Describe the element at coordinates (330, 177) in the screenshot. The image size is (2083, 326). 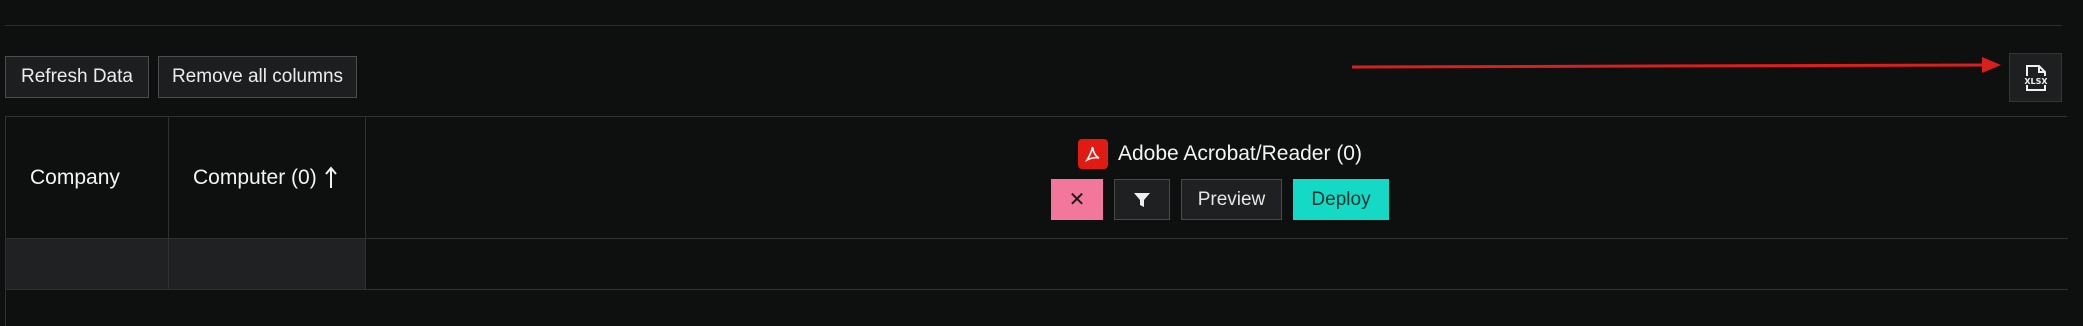
I see `sort-ascending-icon` at that location.